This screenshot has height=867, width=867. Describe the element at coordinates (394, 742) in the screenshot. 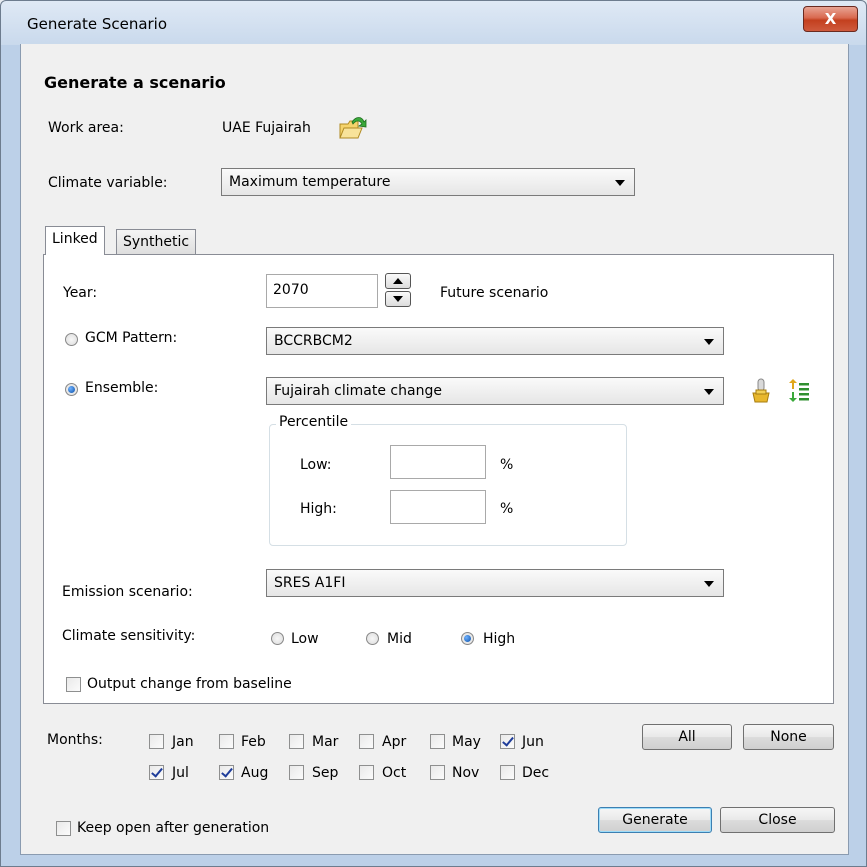

I see `month-apr-label: Apr` at that location.